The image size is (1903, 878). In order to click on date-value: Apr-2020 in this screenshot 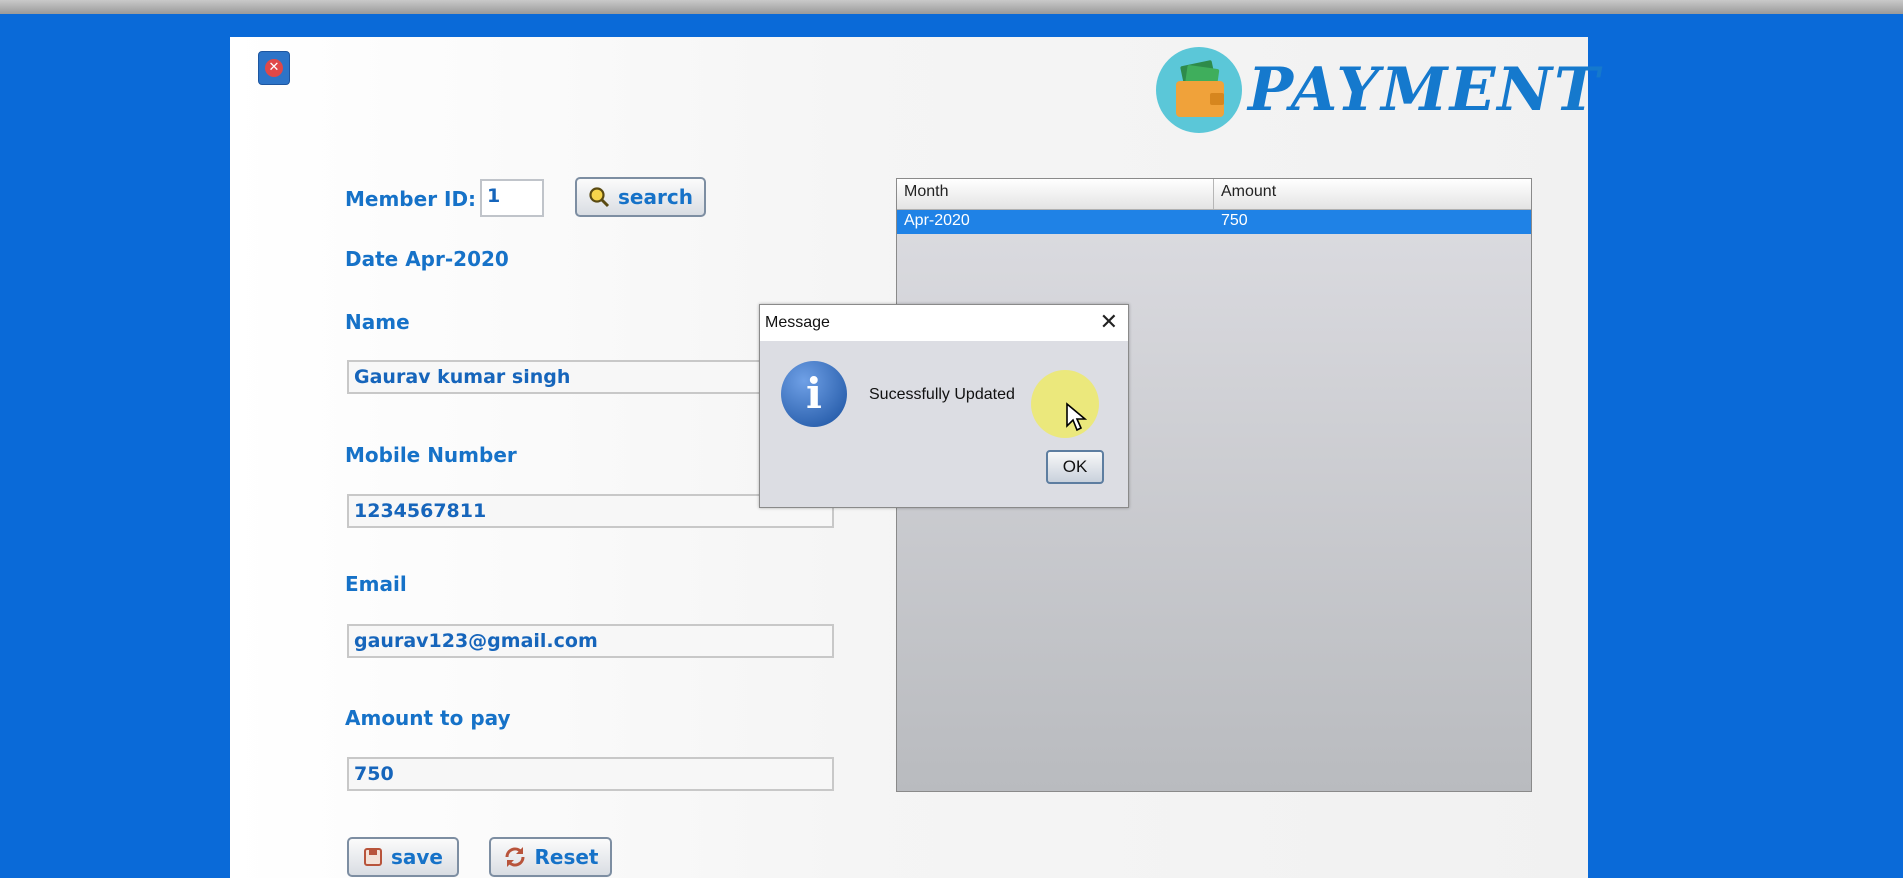, I will do `click(457, 259)`.